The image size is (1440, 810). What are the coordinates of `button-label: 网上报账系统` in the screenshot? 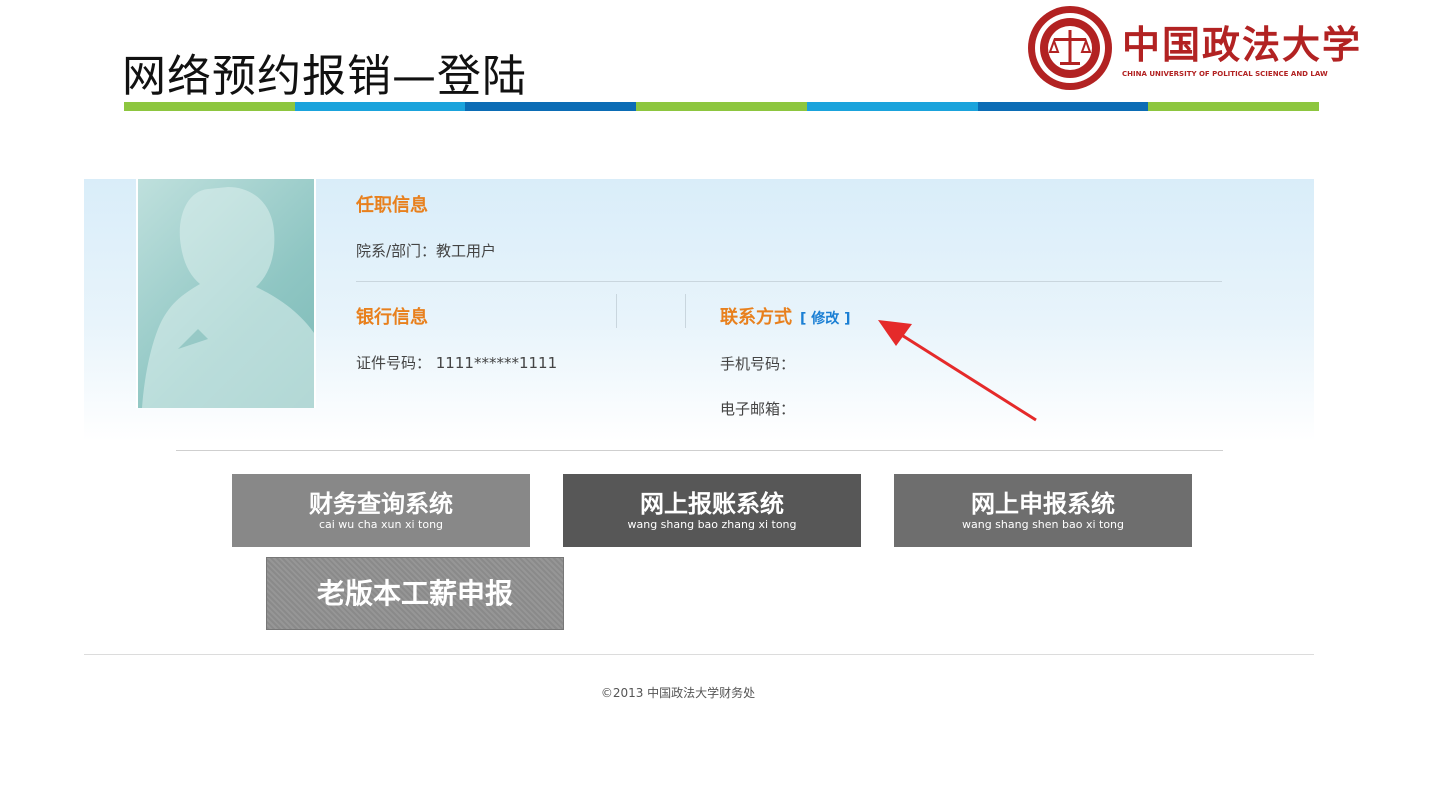 It's located at (712, 503).